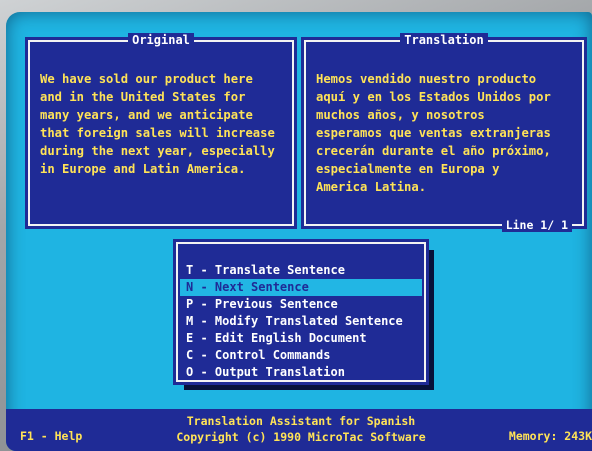  What do you see at coordinates (301, 304) in the screenshot?
I see `menu-item-previous-sentence: P - Previous Sentence` at bounding box center [301, 304].